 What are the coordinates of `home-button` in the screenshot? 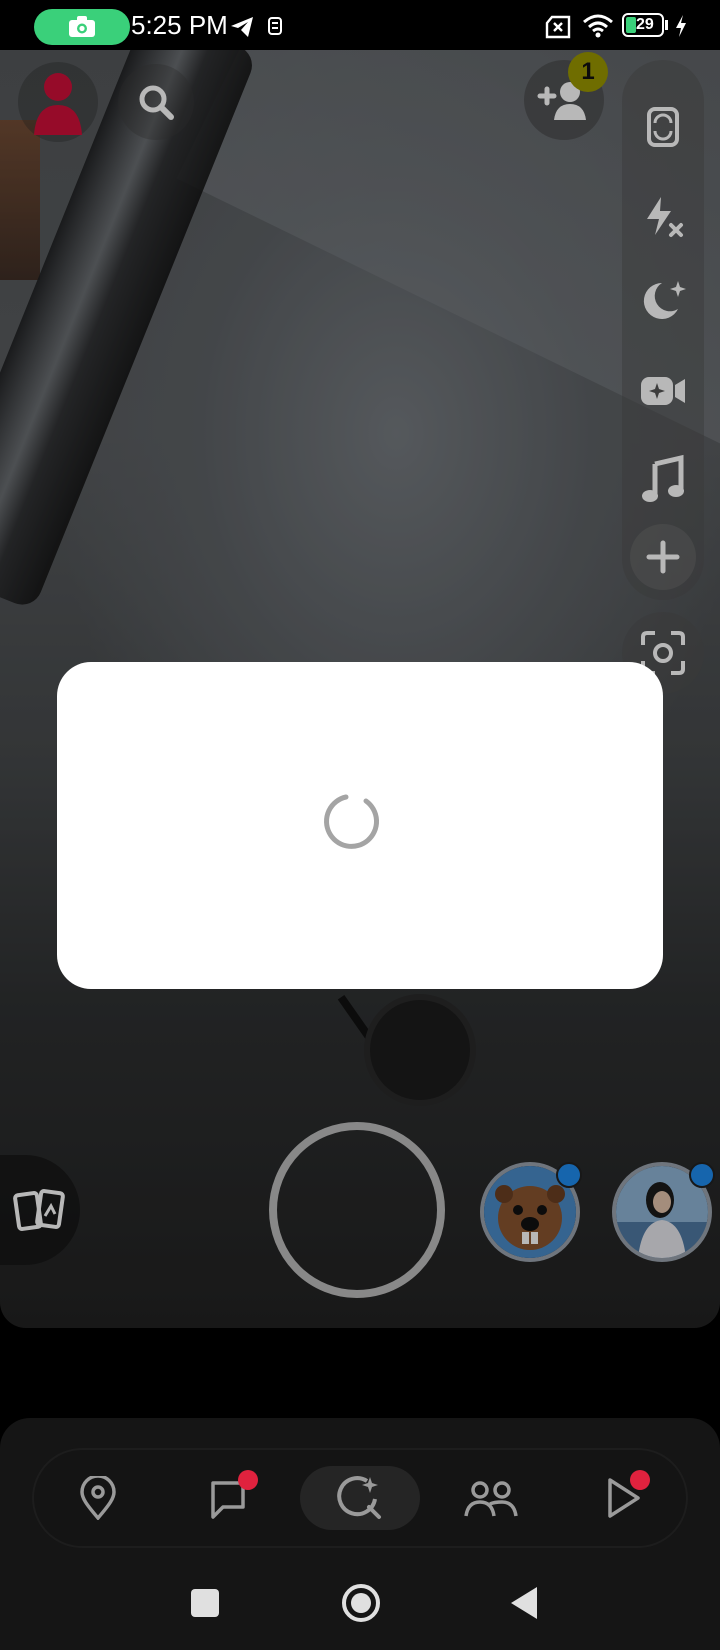 It's located at (361, 1603).